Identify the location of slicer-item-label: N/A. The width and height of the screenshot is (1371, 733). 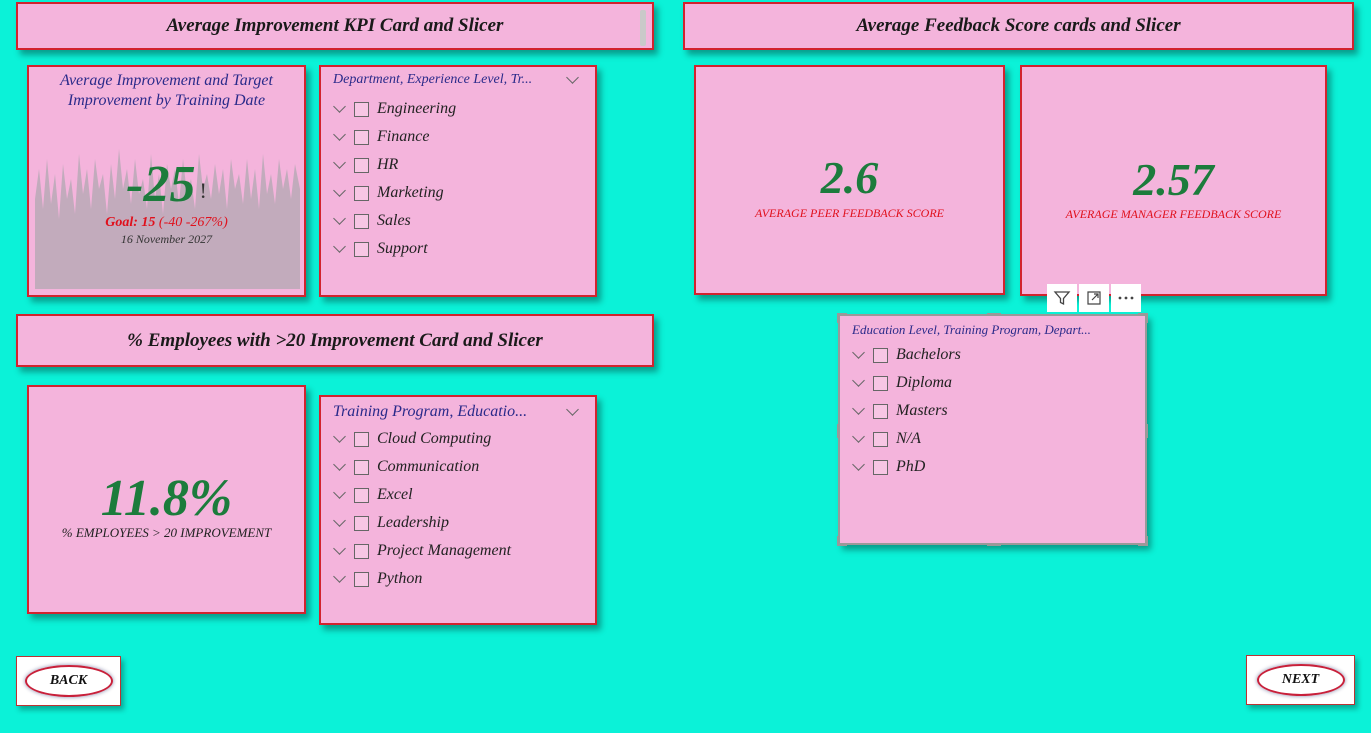
(908, 438).